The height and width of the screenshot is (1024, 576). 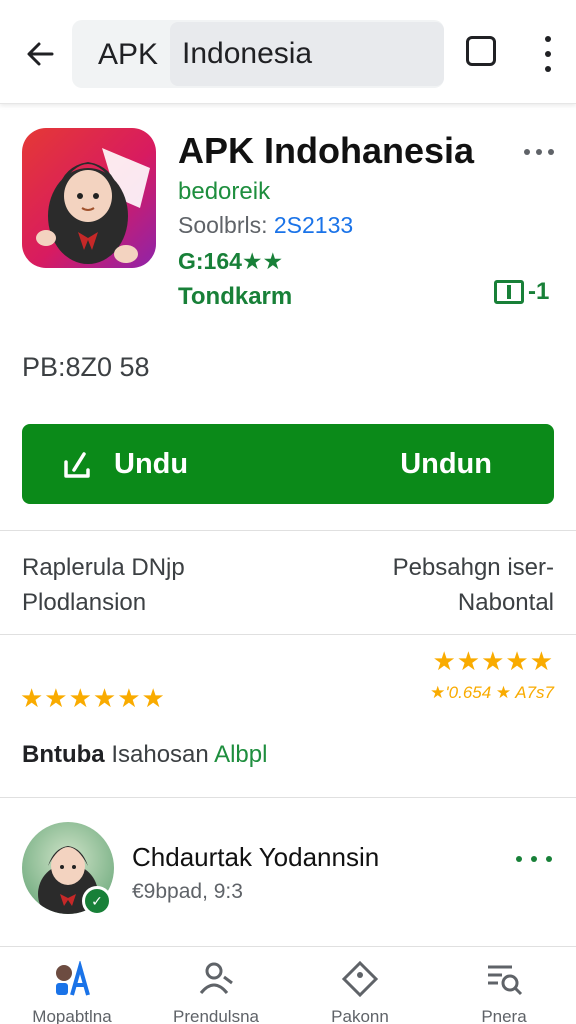 What do you see at coordinates (548, 54) in the screenshot?
I see `overflow-menu-icon` at bounding box center [548, 54].